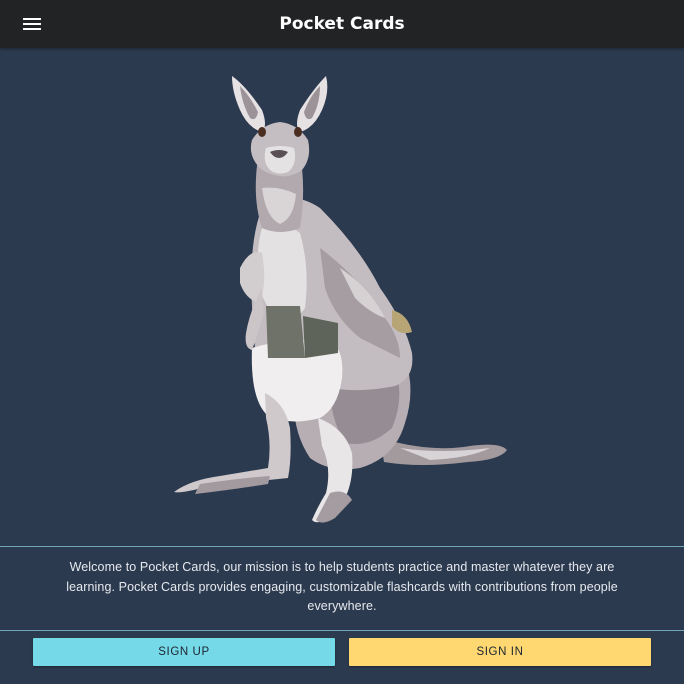 This screenshot has height=684, width=684. Describe the element at coordinates (500, 652) in the screenshot. I see `sign-in-button: SIGN IN` at that location.